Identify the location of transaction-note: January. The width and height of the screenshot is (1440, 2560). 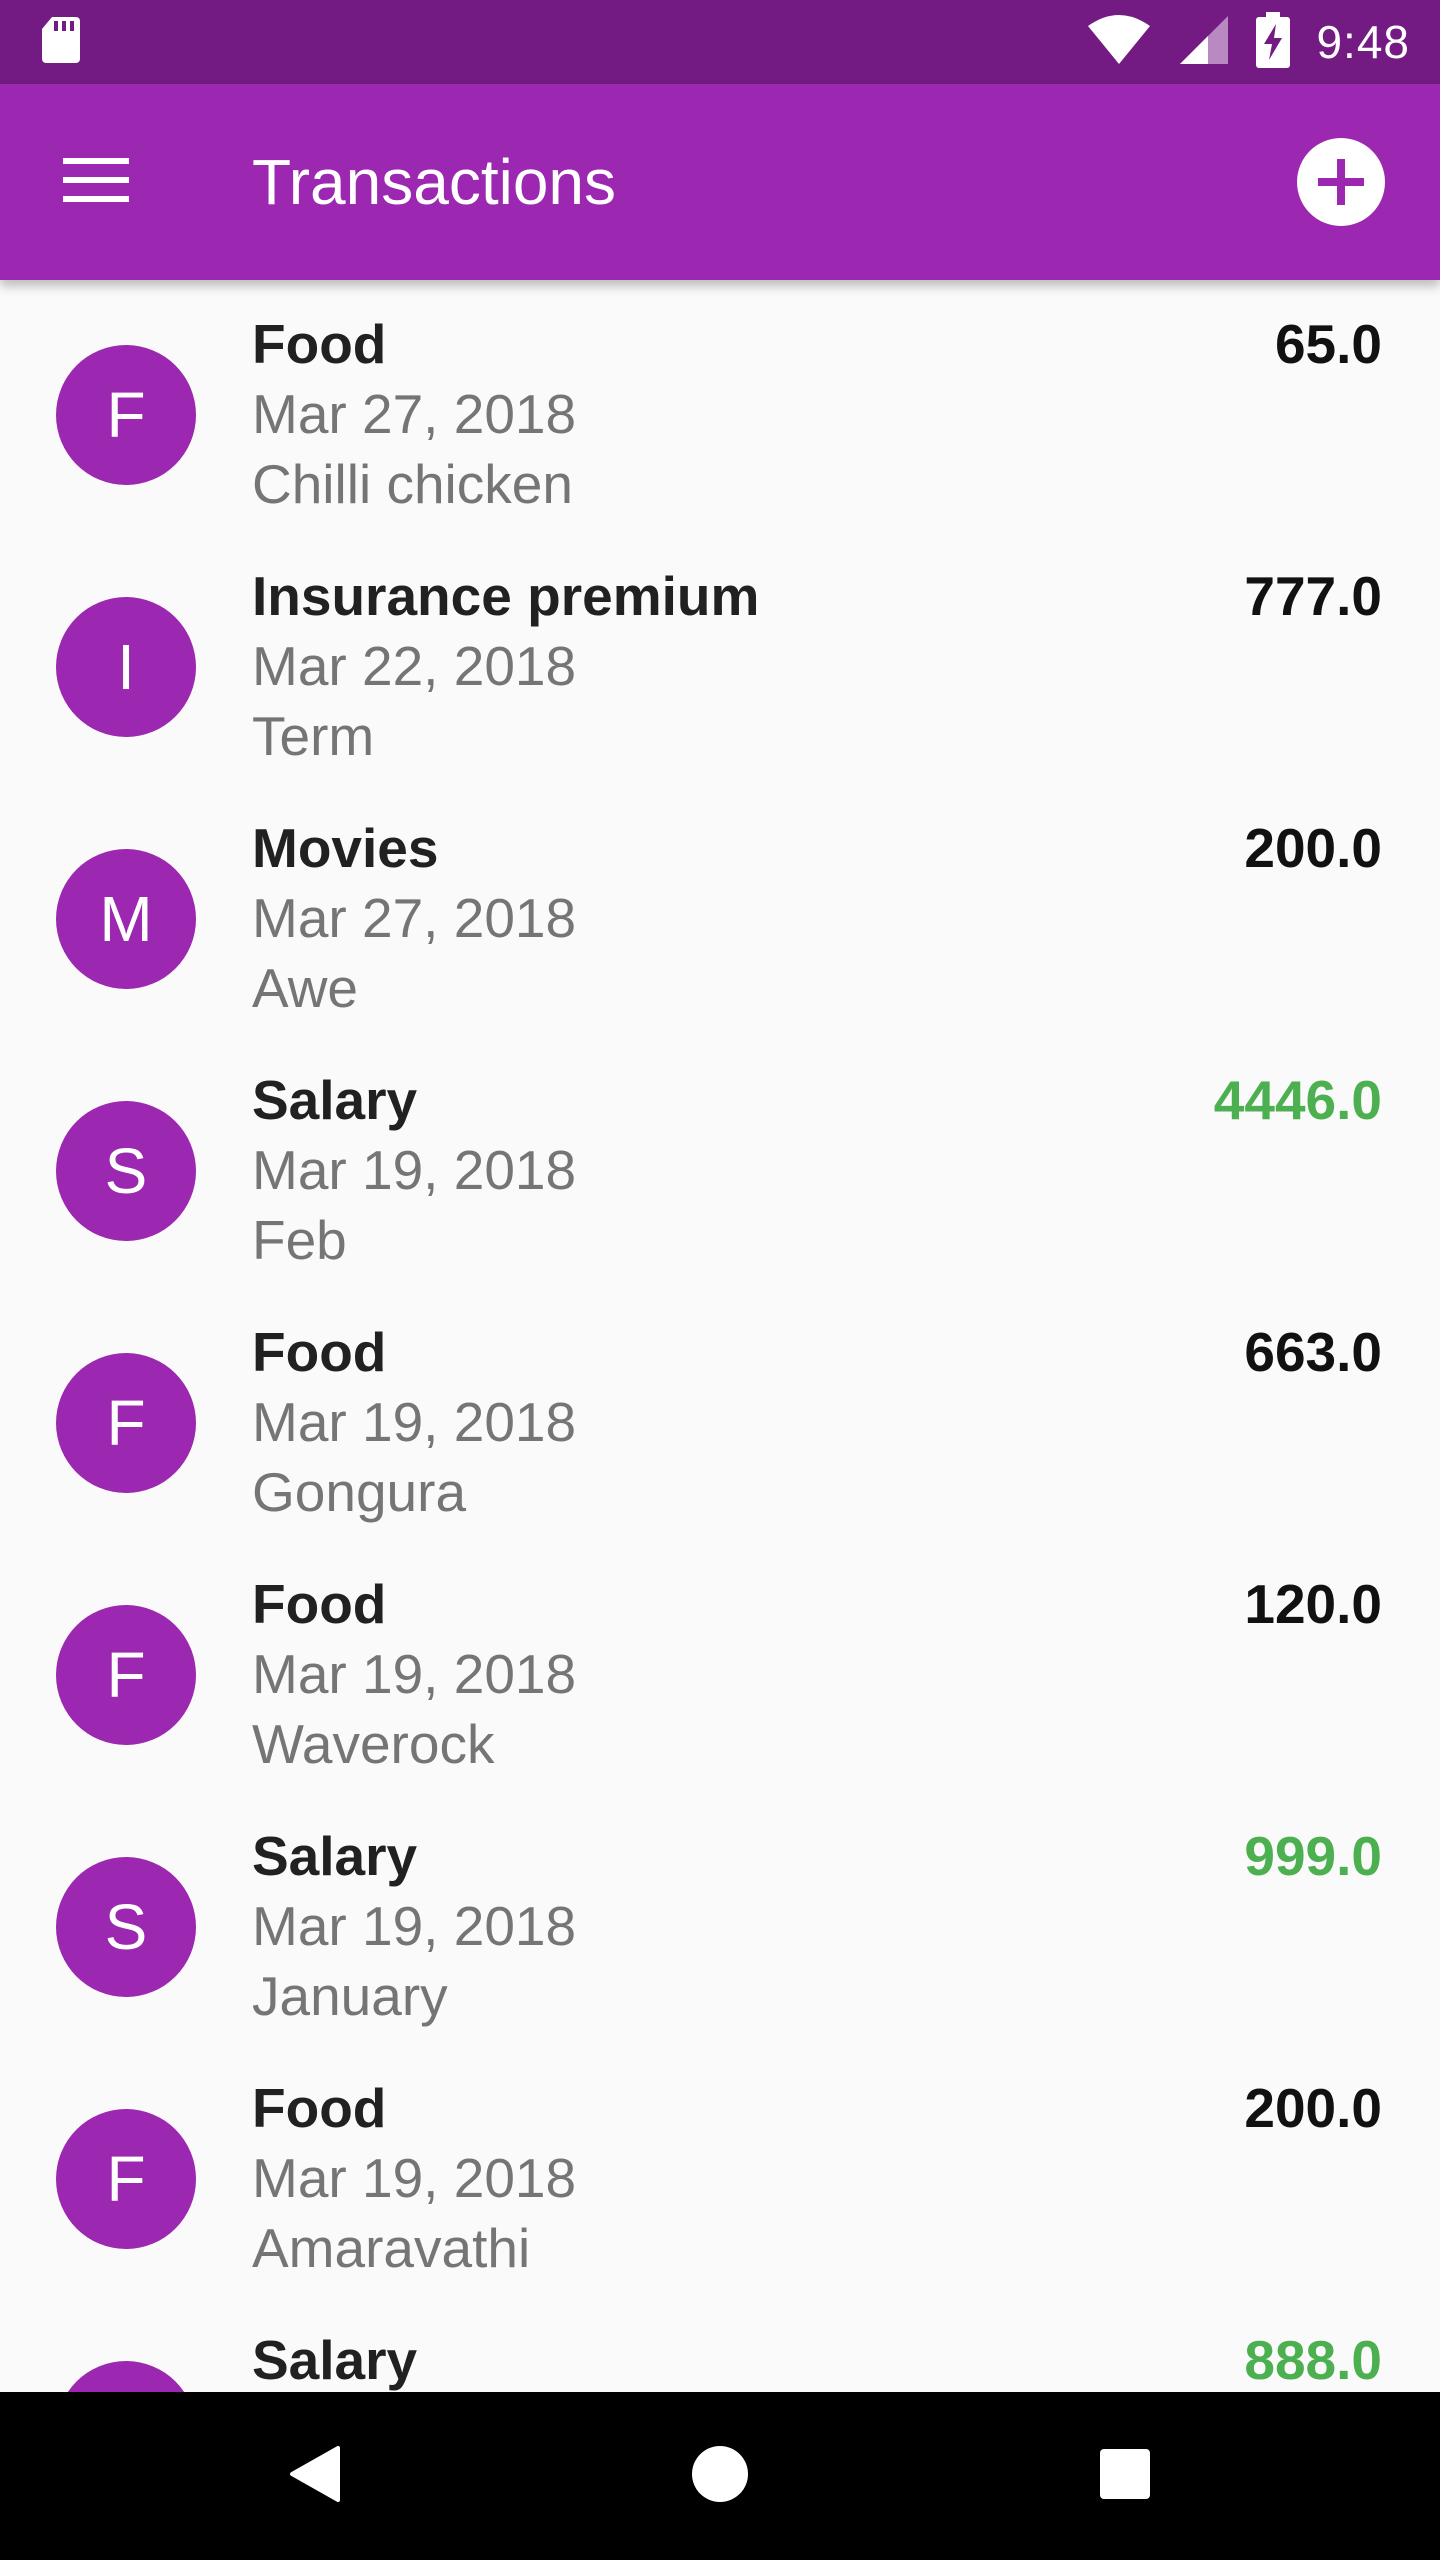
(350, 1996).